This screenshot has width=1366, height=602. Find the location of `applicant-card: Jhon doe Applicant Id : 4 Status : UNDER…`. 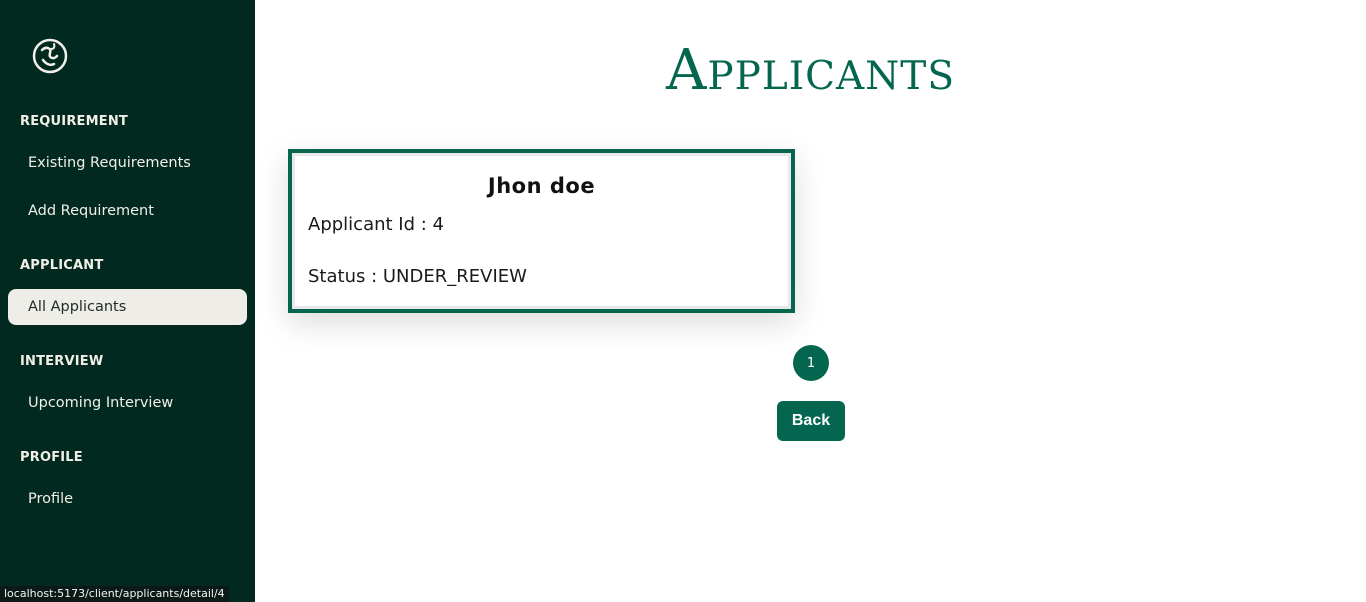

applicant-card: Jhon doe Applicant Id : 4 Status : UNDER… is located at coordinates (541, 231).